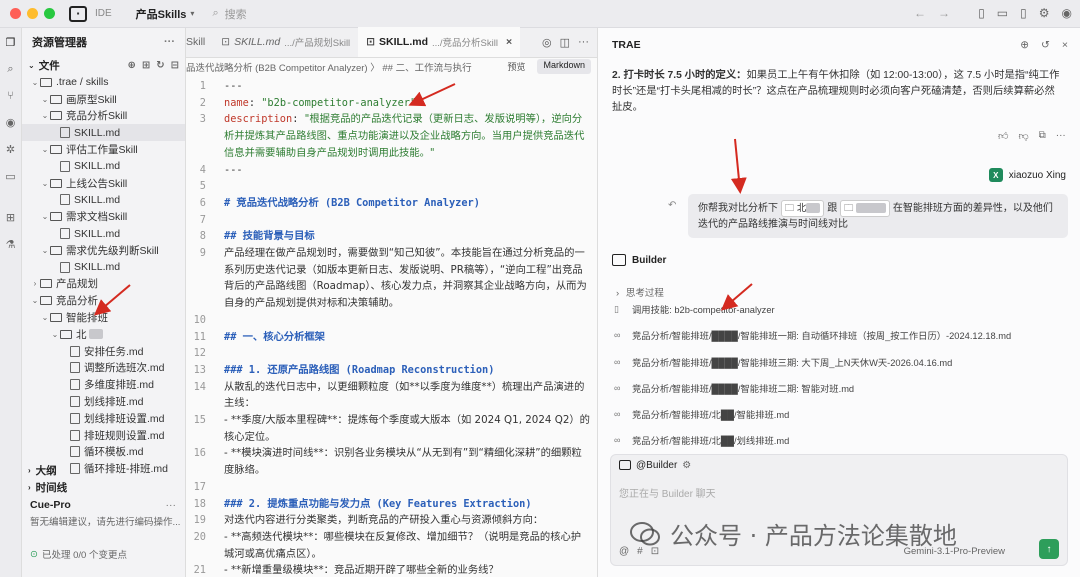 The height and width of the screenshot is (577, 1080). I want to click on thumbs-down-icon: 👎︎, so click(1023, 136).